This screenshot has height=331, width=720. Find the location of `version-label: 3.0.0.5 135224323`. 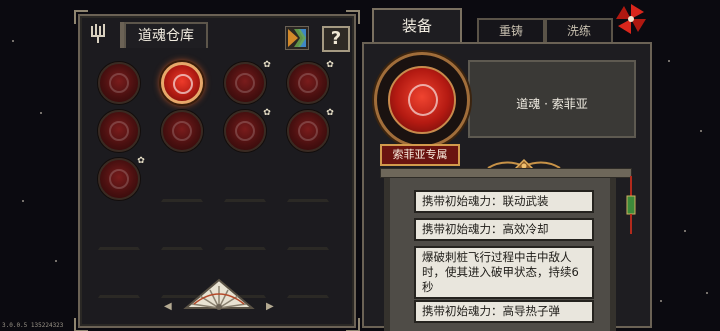

version-label: 3.0.0.5 135224323 is located at coordinates (33, 325).